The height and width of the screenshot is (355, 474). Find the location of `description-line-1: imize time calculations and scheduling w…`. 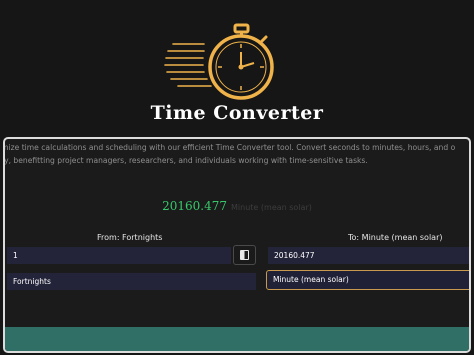

description-line-1: imize time calculations and scheduling w… is located at coordinates (229, 147).